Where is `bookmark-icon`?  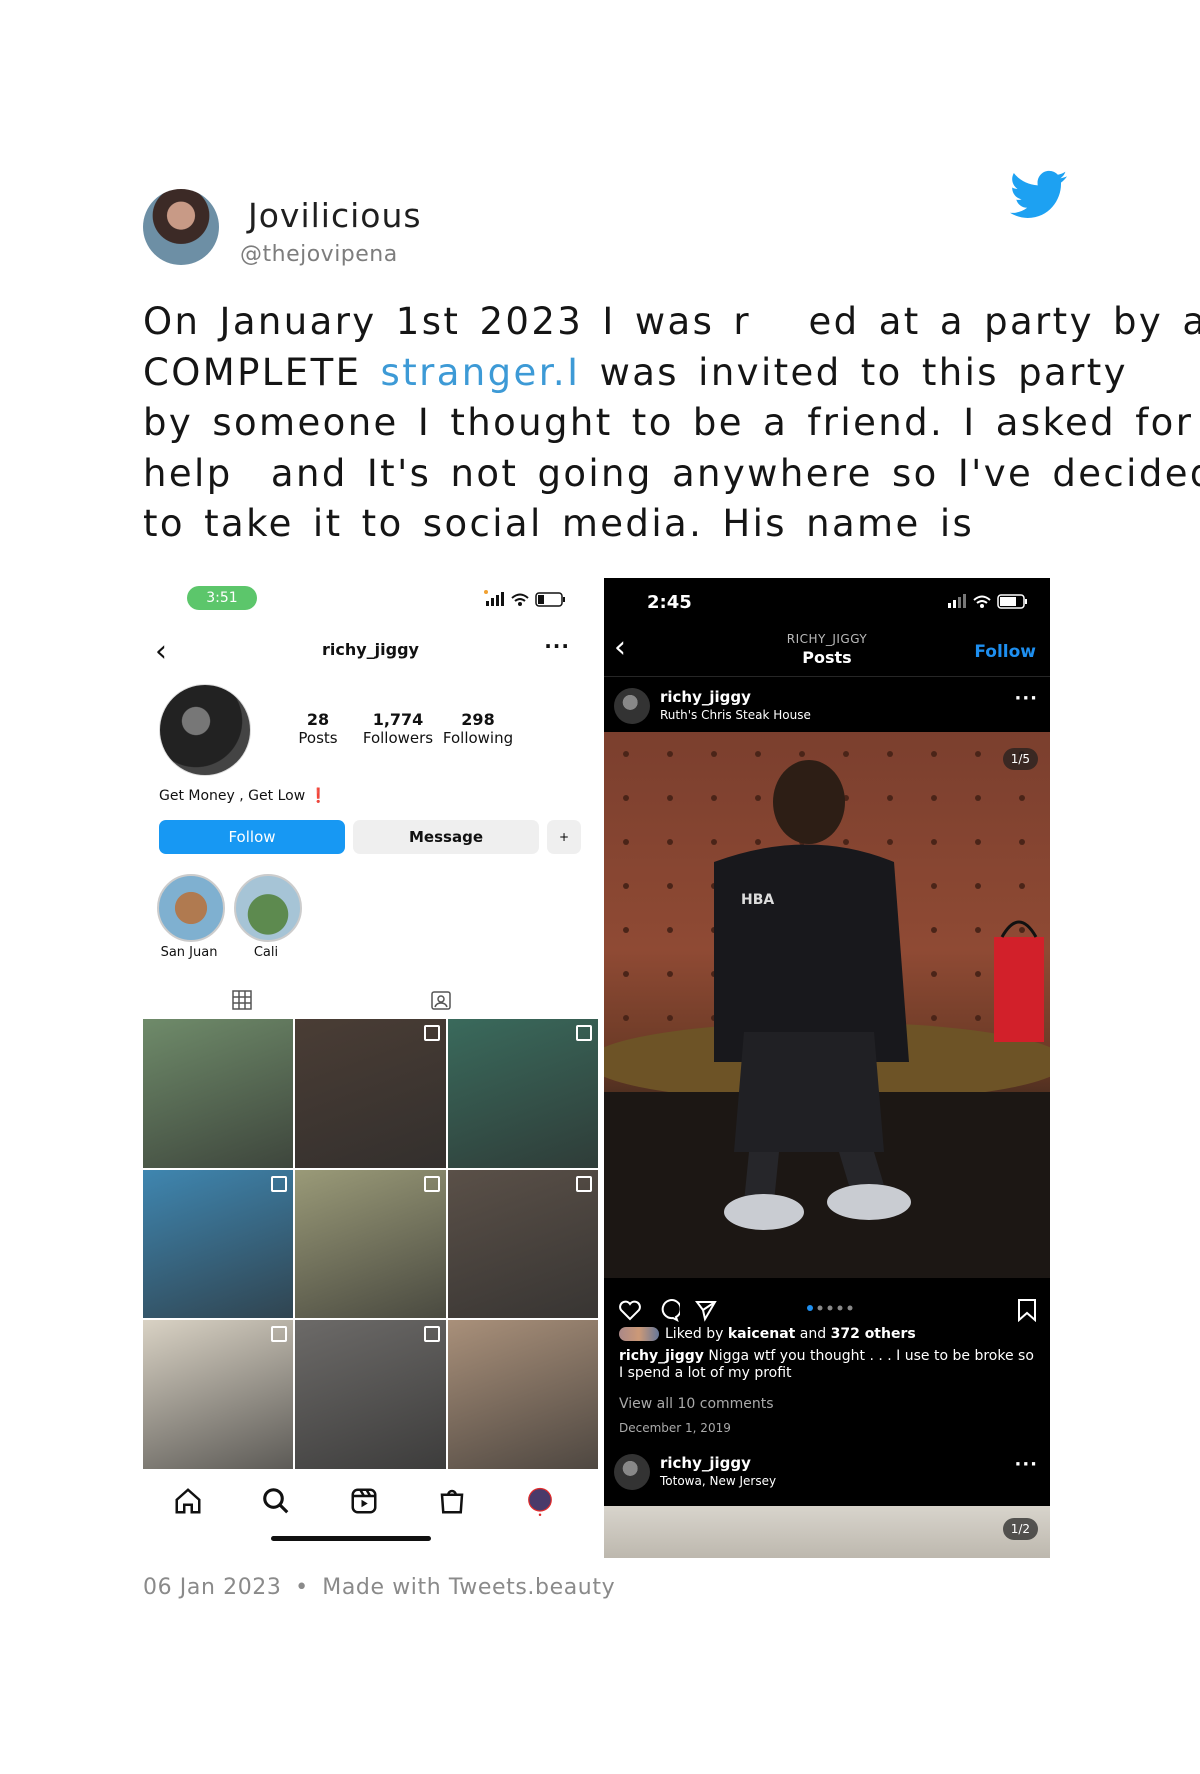
bookmark-icon is located at coordinates (1027, 1310).